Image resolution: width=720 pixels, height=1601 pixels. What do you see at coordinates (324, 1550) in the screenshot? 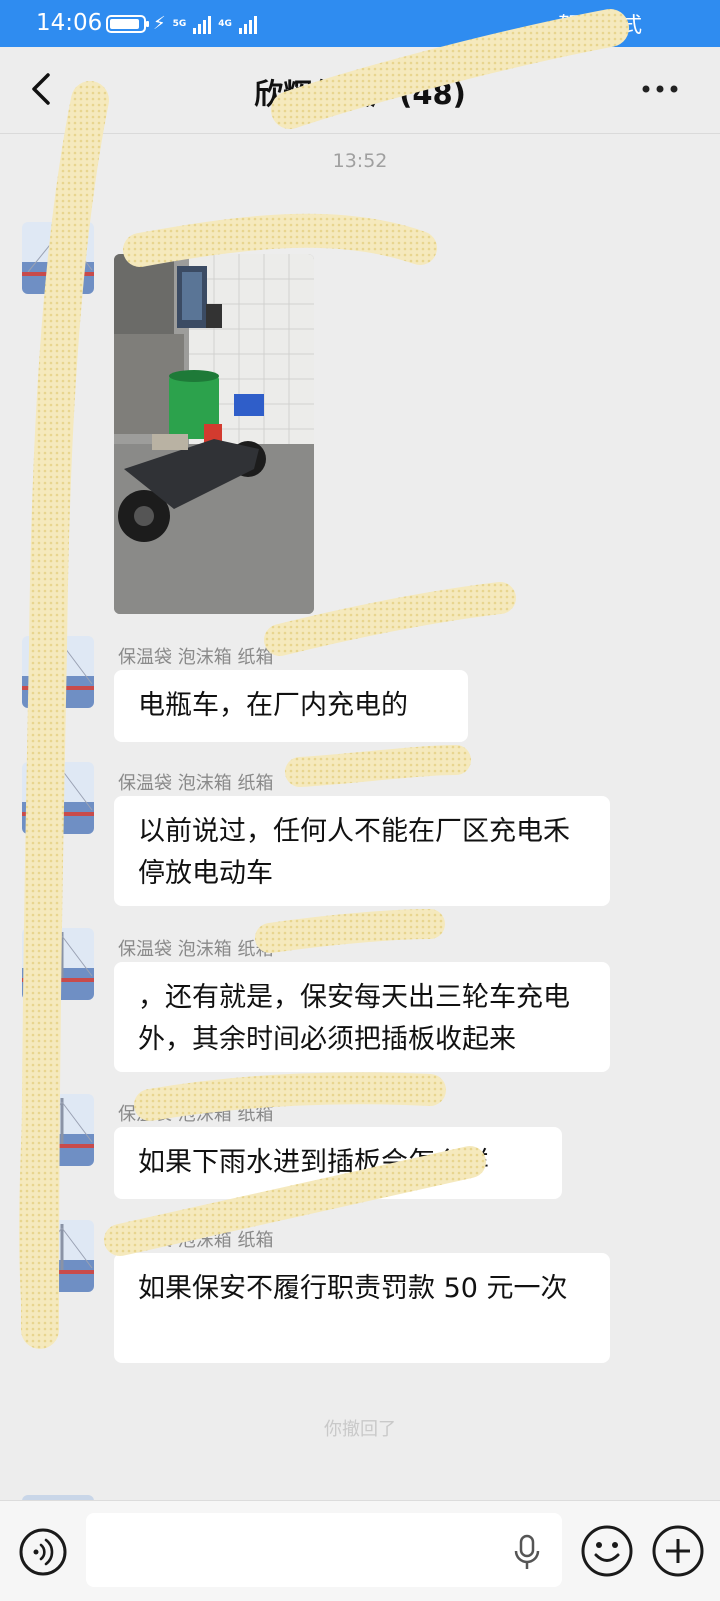
I see `message-input` at bounding box center [324, 1550].